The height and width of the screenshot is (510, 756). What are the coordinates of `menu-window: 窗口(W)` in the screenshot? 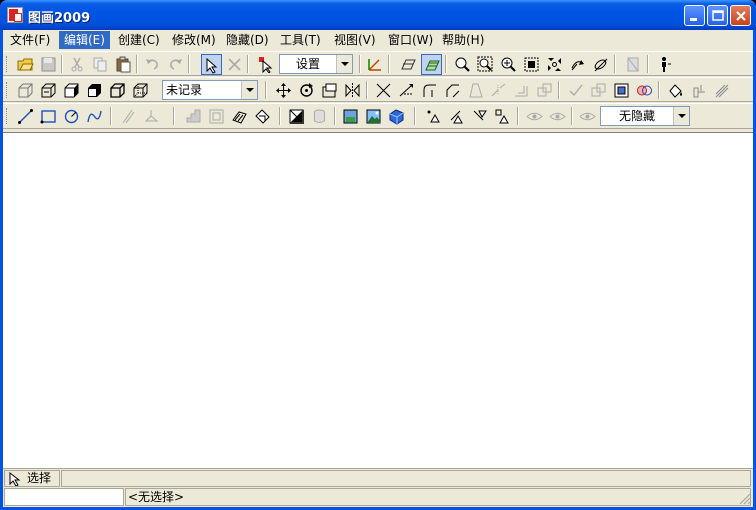 It's located at (410, 40).